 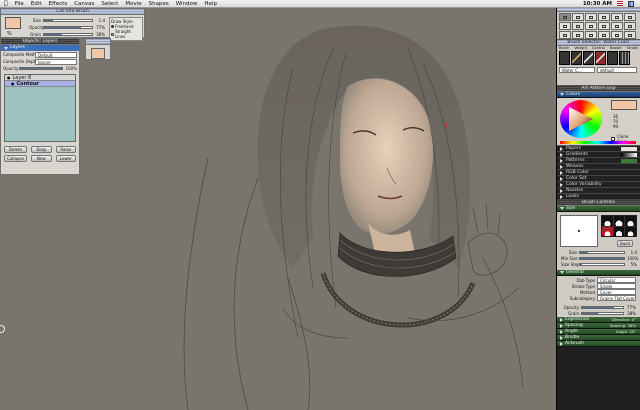 What do you see at coordinates (210, 4) in the screenshot?
I see `menu-help: Help` at bounding box center [210, 4].